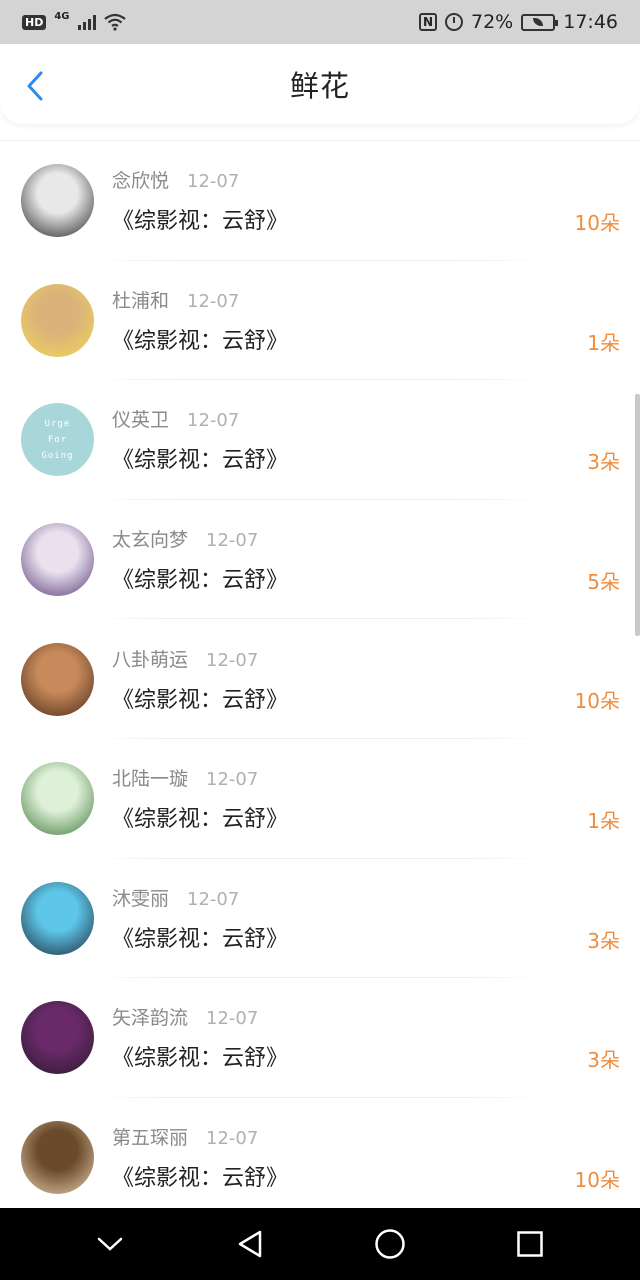 This screenshot has height=1280, width=640. What do you see at coordinates (376, 1016) in the screenshot?
I see `meta-row: 矢泽韵流 12-07` at bounding box center [376, 1016].